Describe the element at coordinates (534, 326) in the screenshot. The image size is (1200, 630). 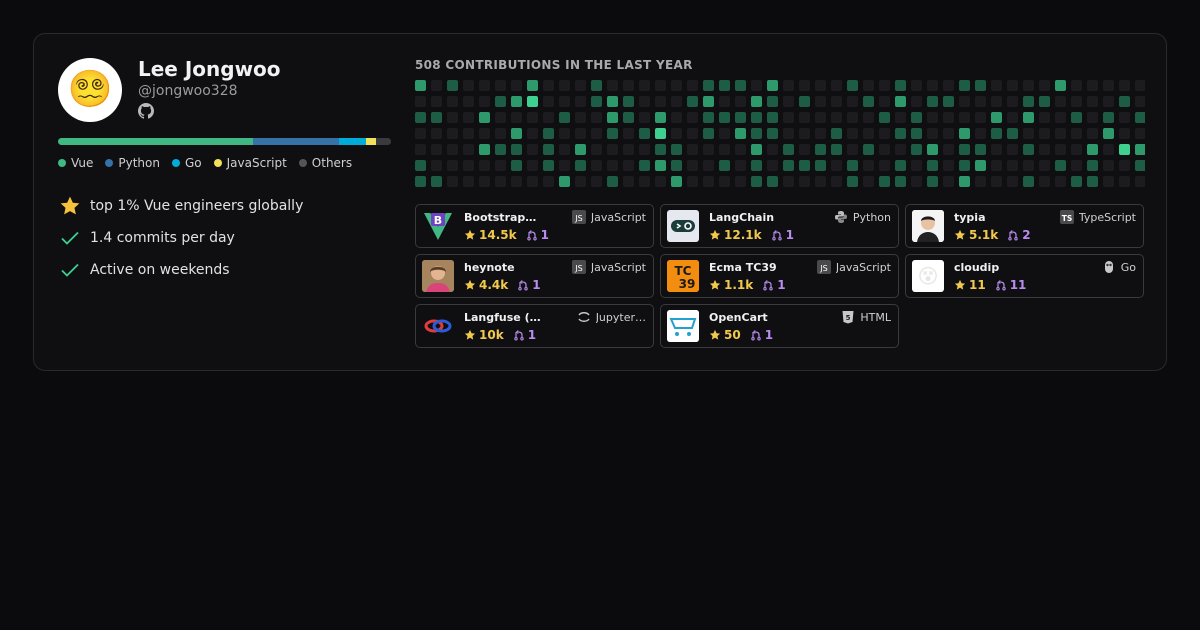
I see `repo-card: Langfuse (… Jupyter… 10k 1` at that location.